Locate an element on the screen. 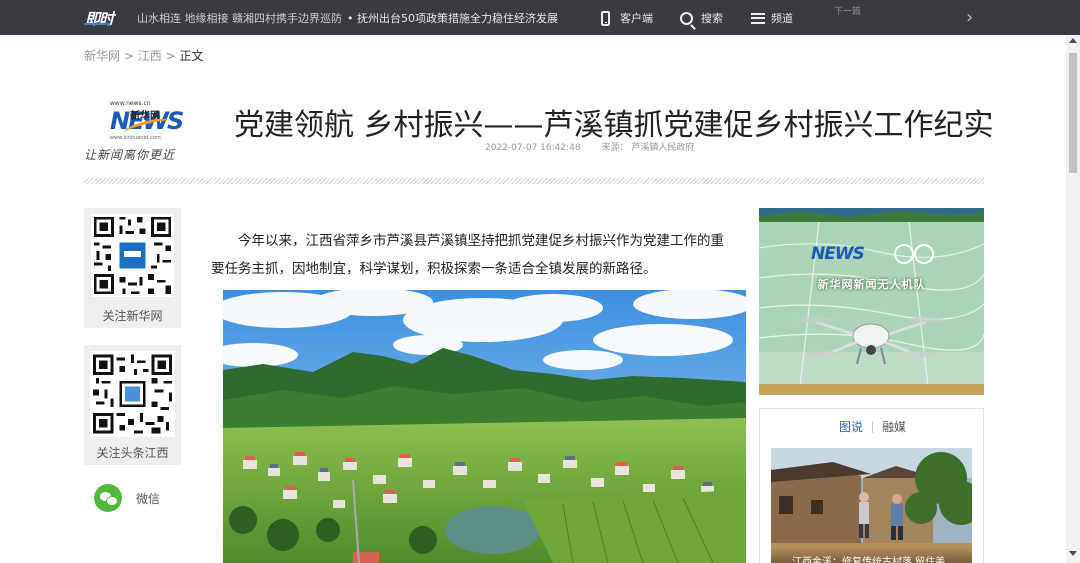  next-article-label: 下一篇 is located at coordinates (847, 10).